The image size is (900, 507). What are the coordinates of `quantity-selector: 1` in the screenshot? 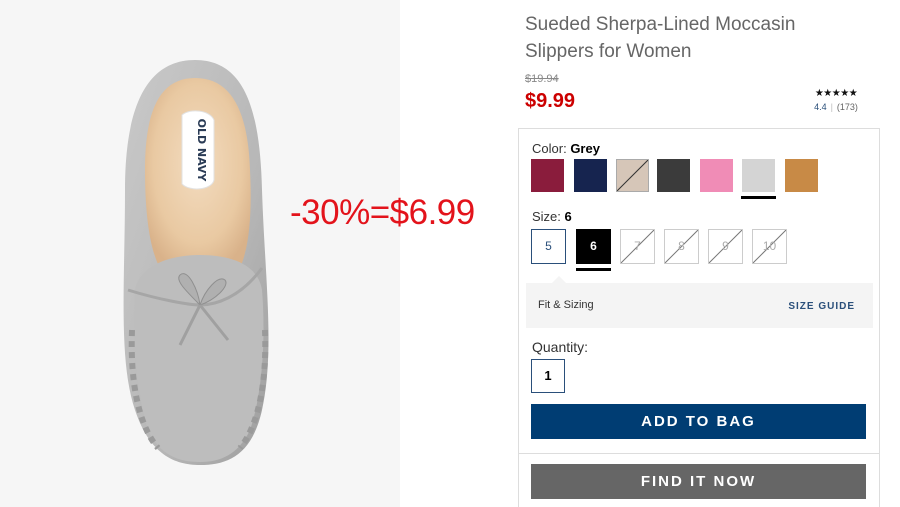 It's located at (548, 376).